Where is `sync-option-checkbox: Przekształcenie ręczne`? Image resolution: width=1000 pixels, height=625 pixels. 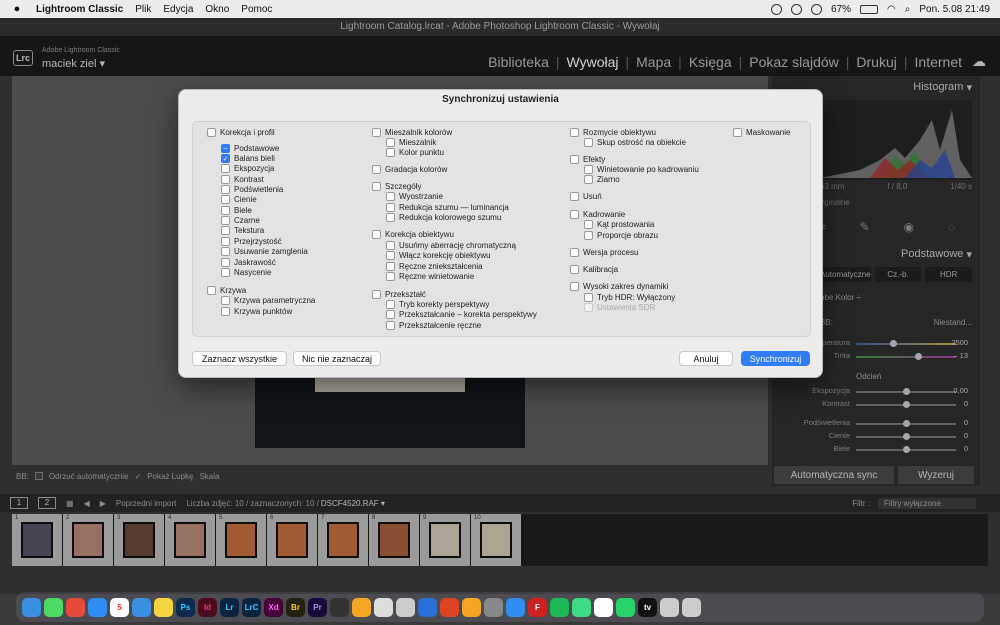 sync-option-checkbox: Przekształcenie ręczne is located at coordinates (433, 325).